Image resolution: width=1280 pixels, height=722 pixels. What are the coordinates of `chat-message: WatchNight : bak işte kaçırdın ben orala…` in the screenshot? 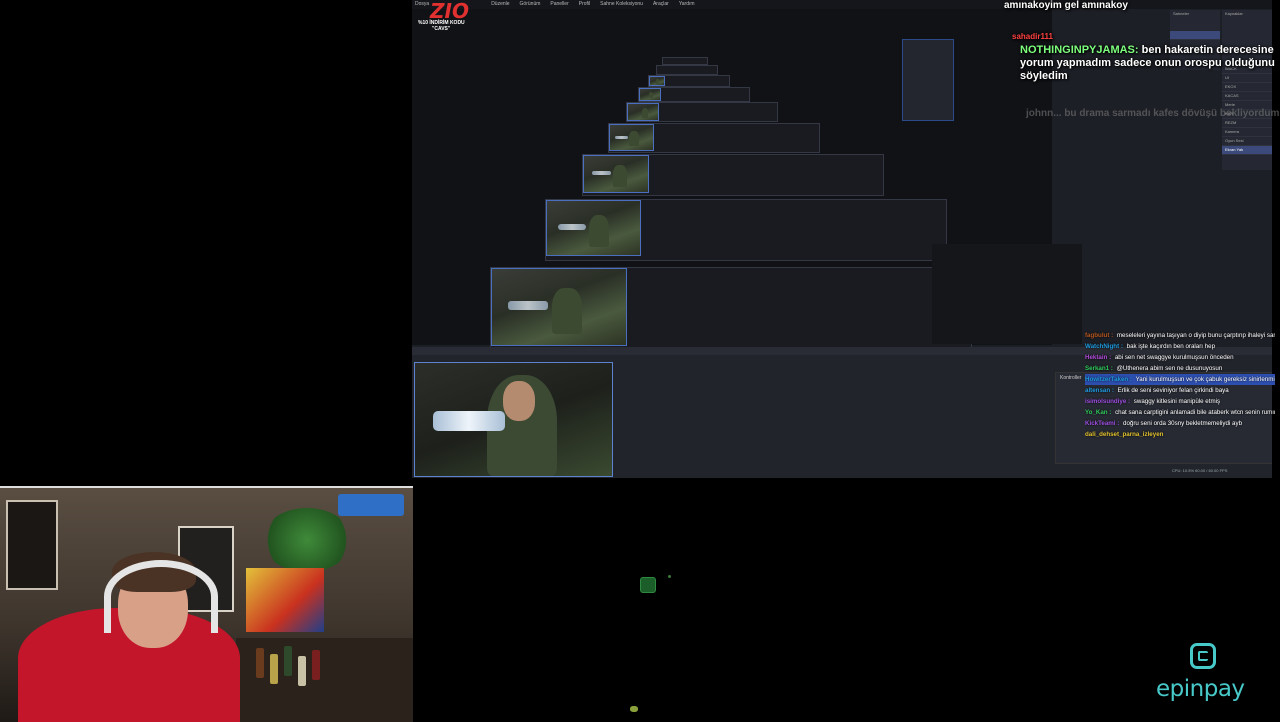 It's located at (1180, 346).